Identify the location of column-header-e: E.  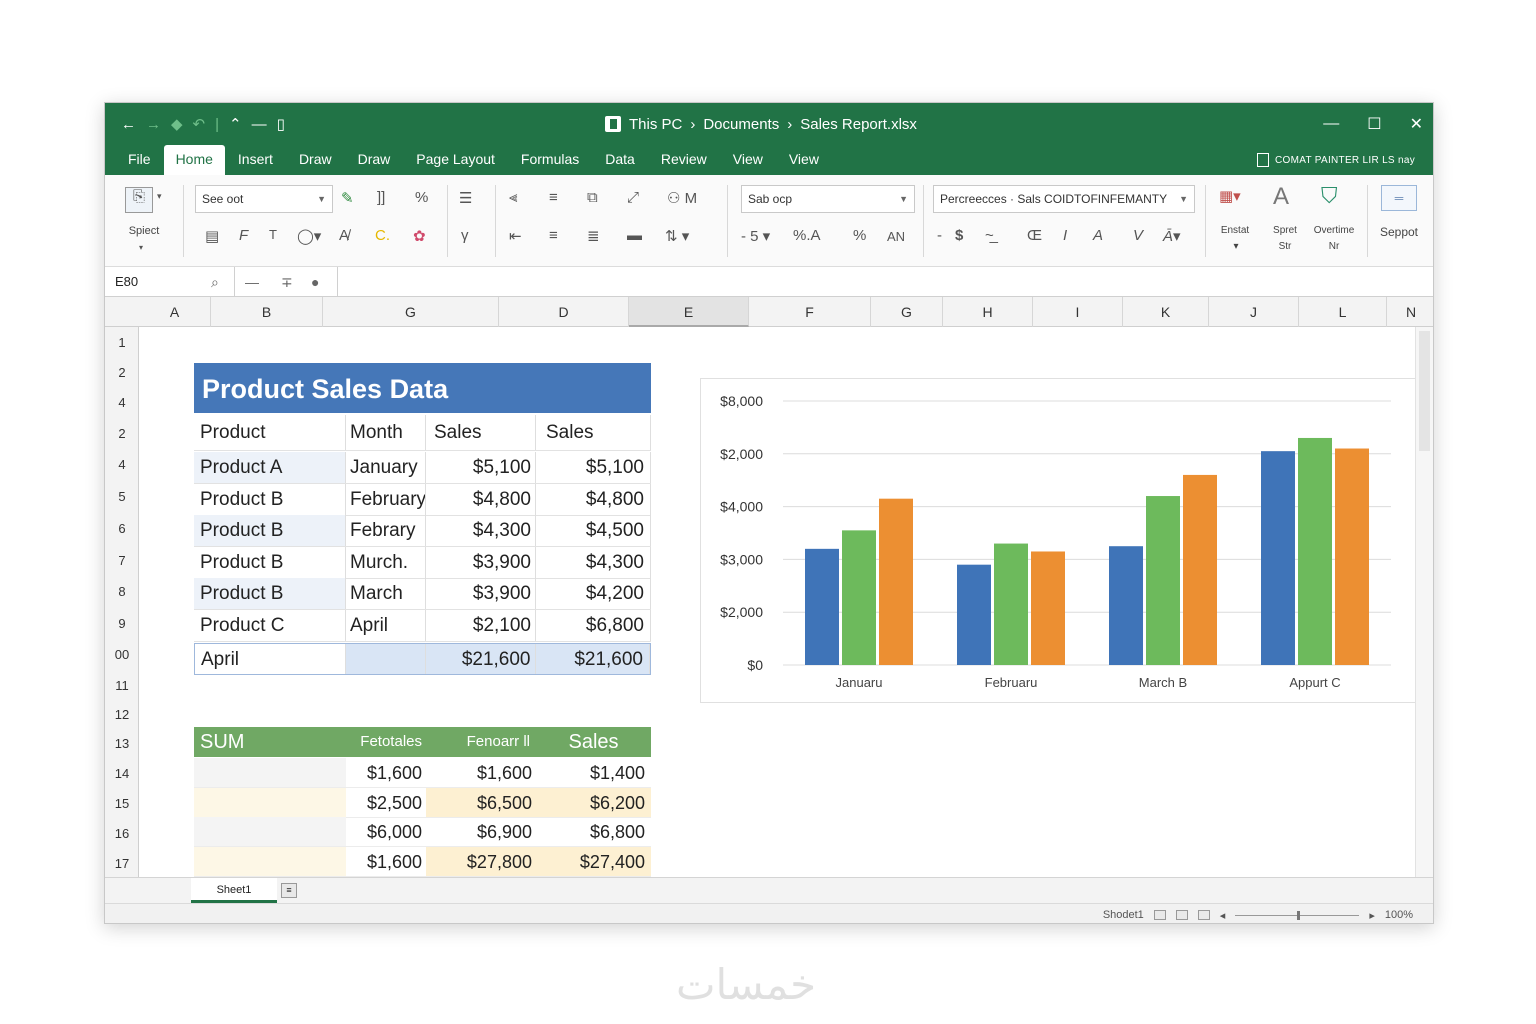
(689, 312).